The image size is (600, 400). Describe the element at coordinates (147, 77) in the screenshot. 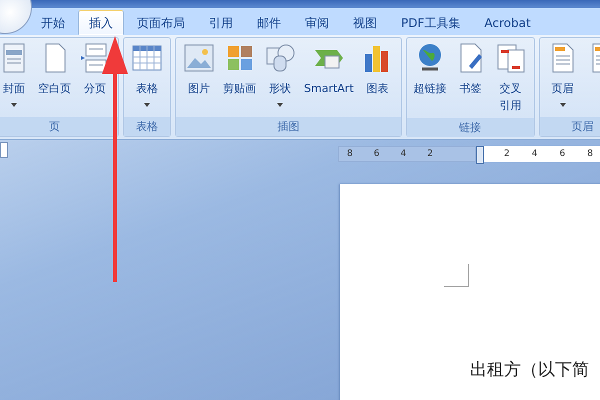

I see `ribbon-button: 表格` at that location.